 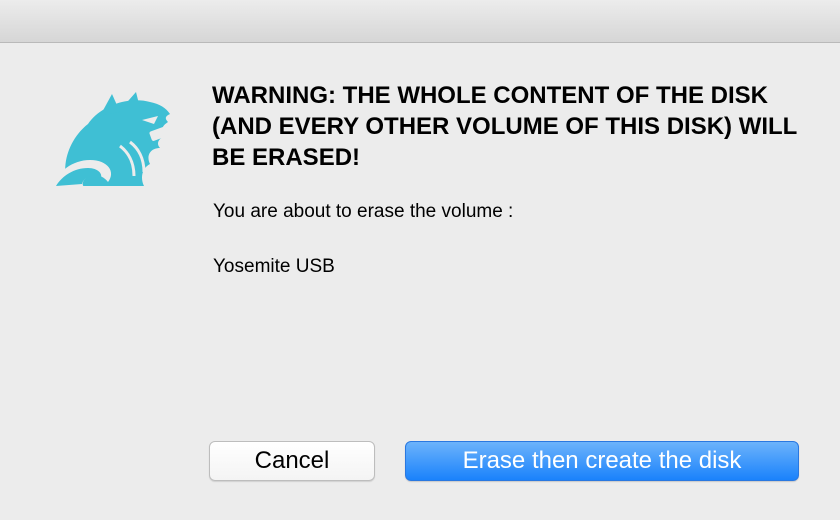 What do you see at coordinates (292, 461) in the screenshot?
I see `cancel-button: Cancel` at bounding box center [292, 461].